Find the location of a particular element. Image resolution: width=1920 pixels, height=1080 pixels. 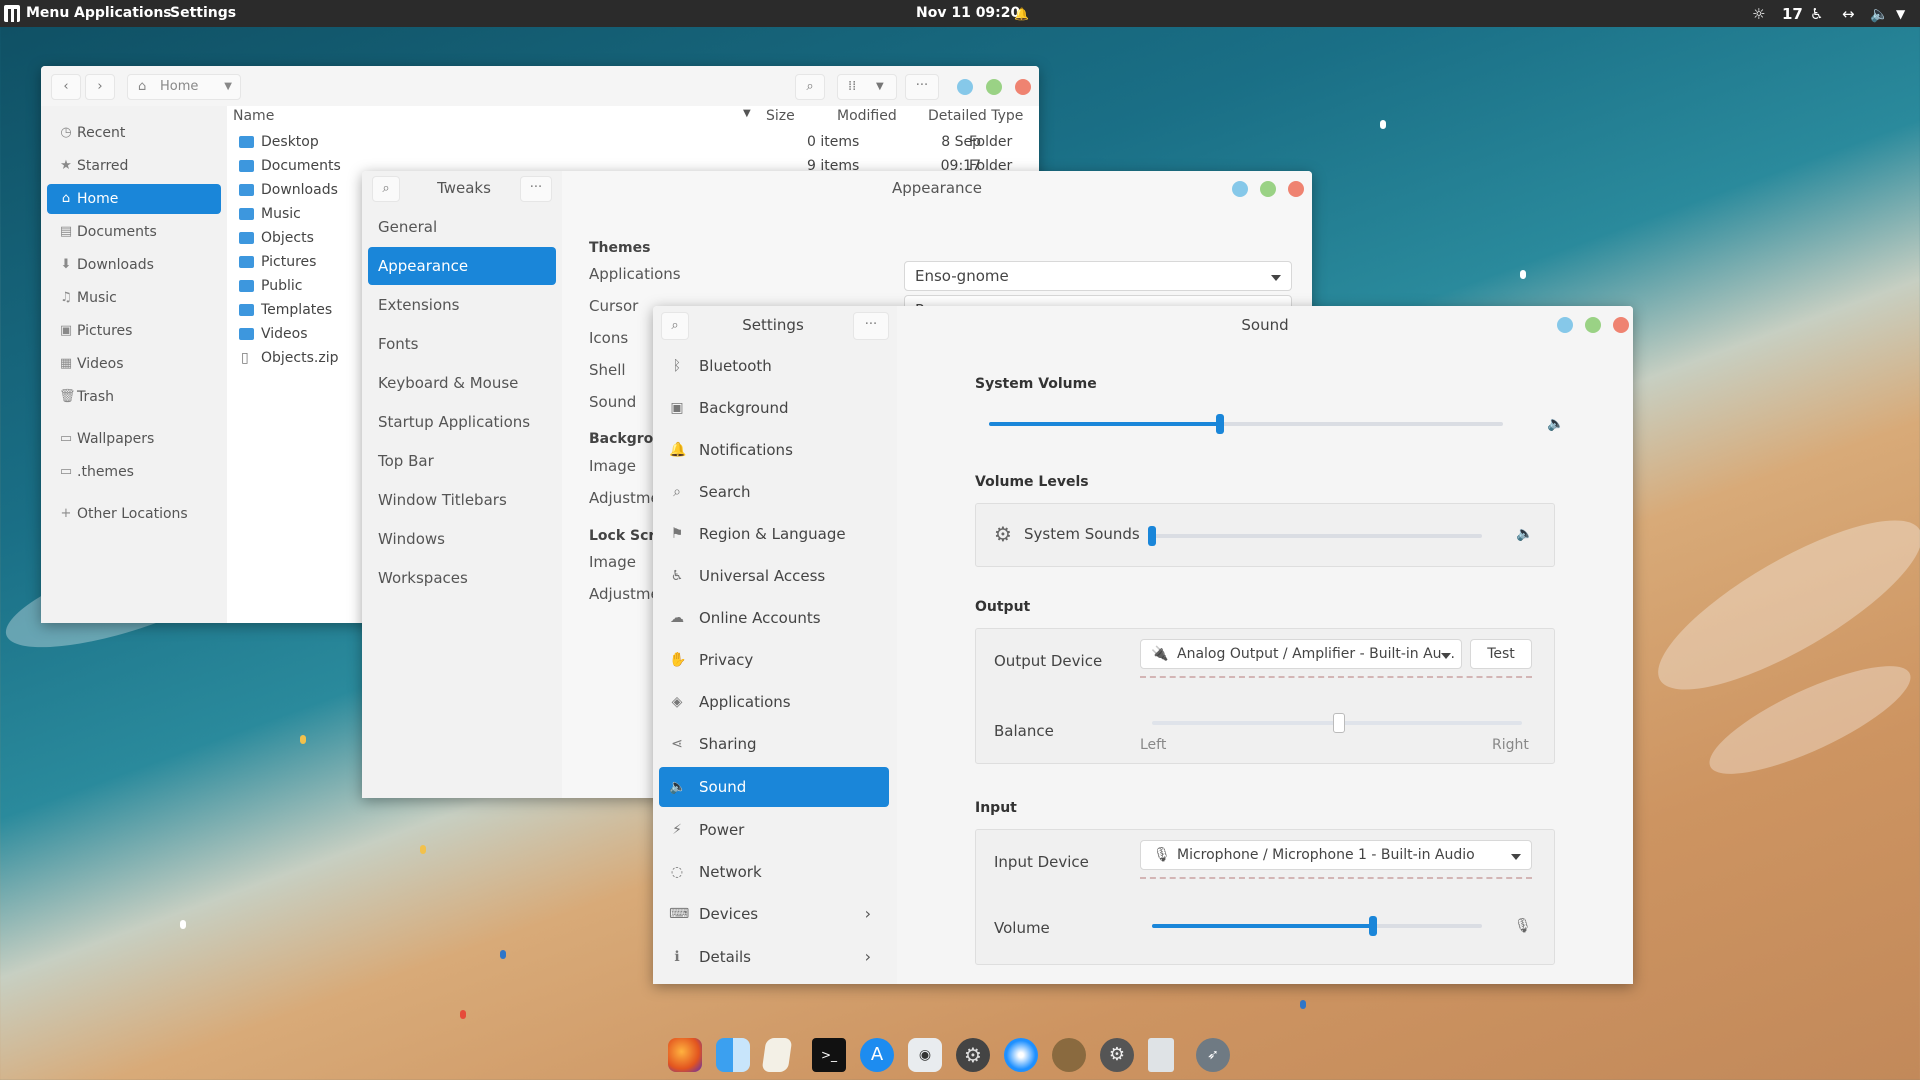

sidebar-item-downloads: ⬇ Downloads is located at coordinates (134, 265).